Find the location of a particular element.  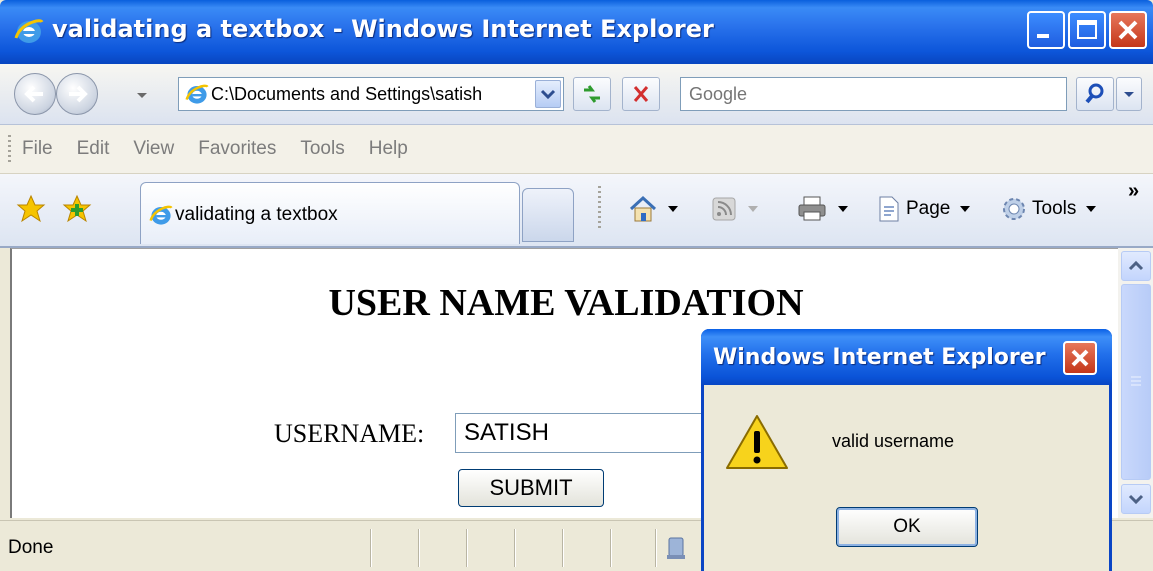

page-menu-label: Page is located at coordinates (928, 208).